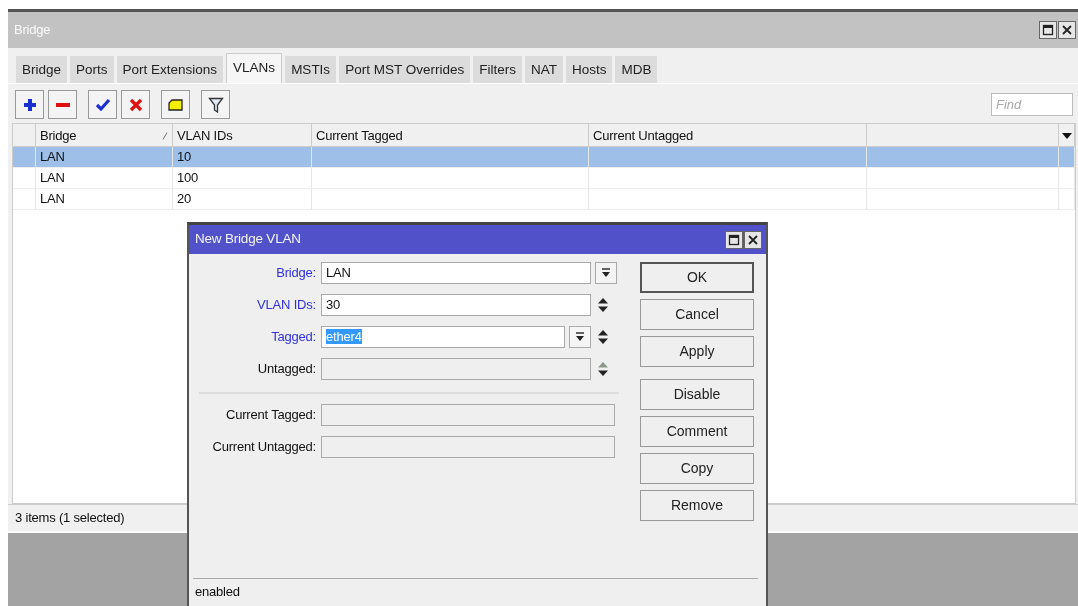  I want to click on cross-icon, so click(135, 104).